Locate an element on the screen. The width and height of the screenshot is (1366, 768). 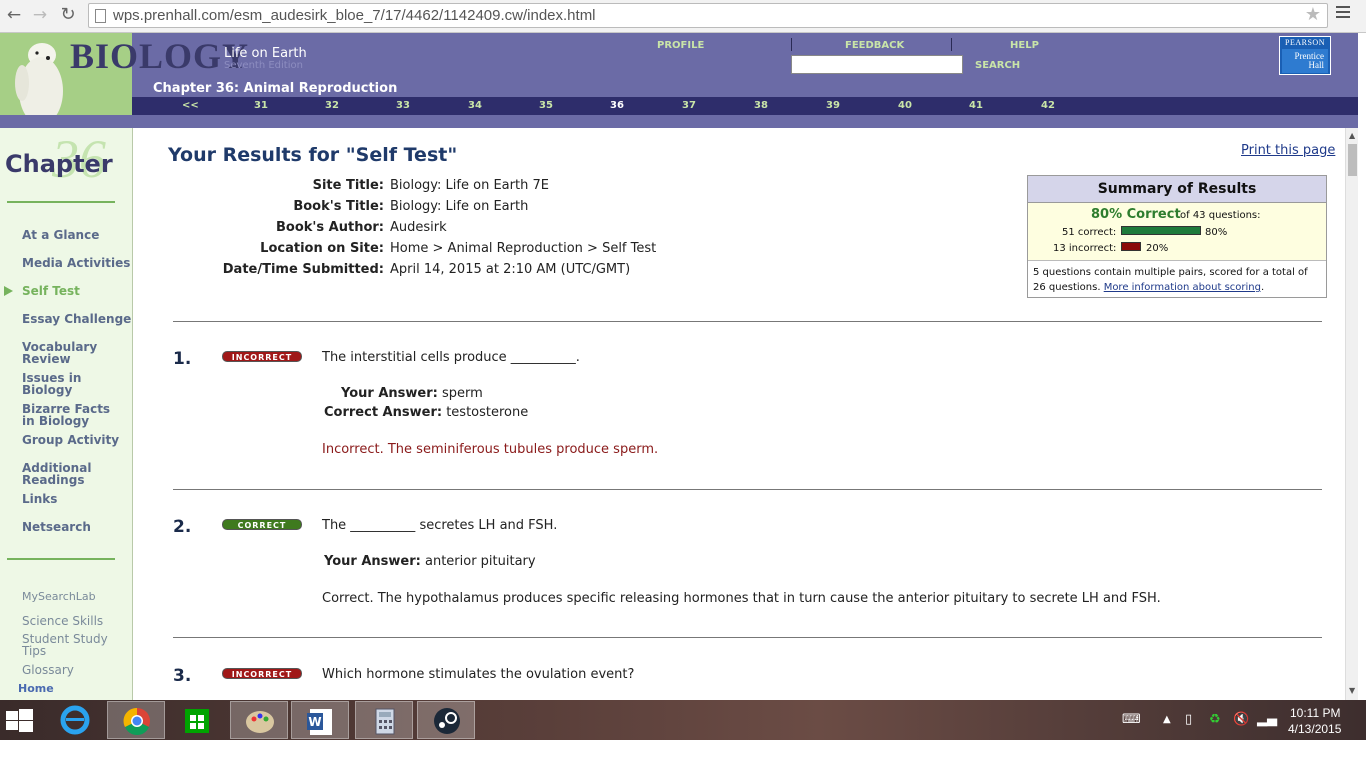
correct-percent: 80% is located at coordinates (1216, 232).